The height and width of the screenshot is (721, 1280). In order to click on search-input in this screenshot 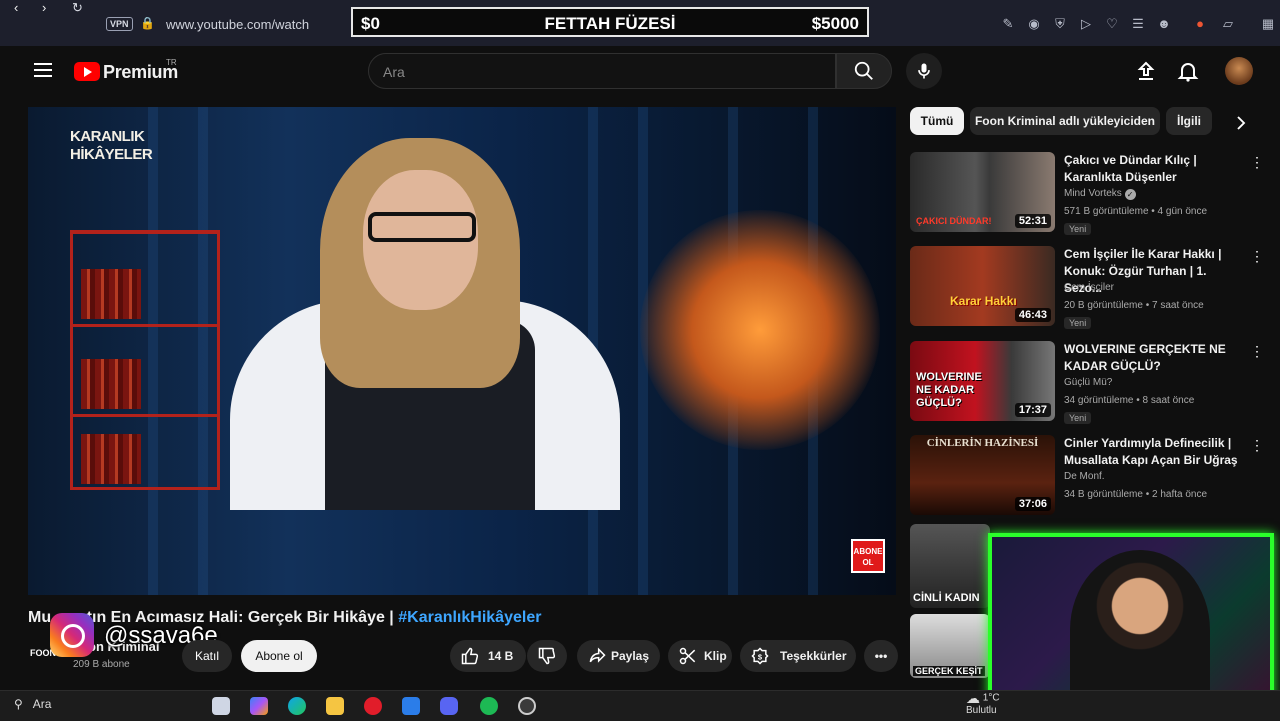, I will do `click(603, 72)`.